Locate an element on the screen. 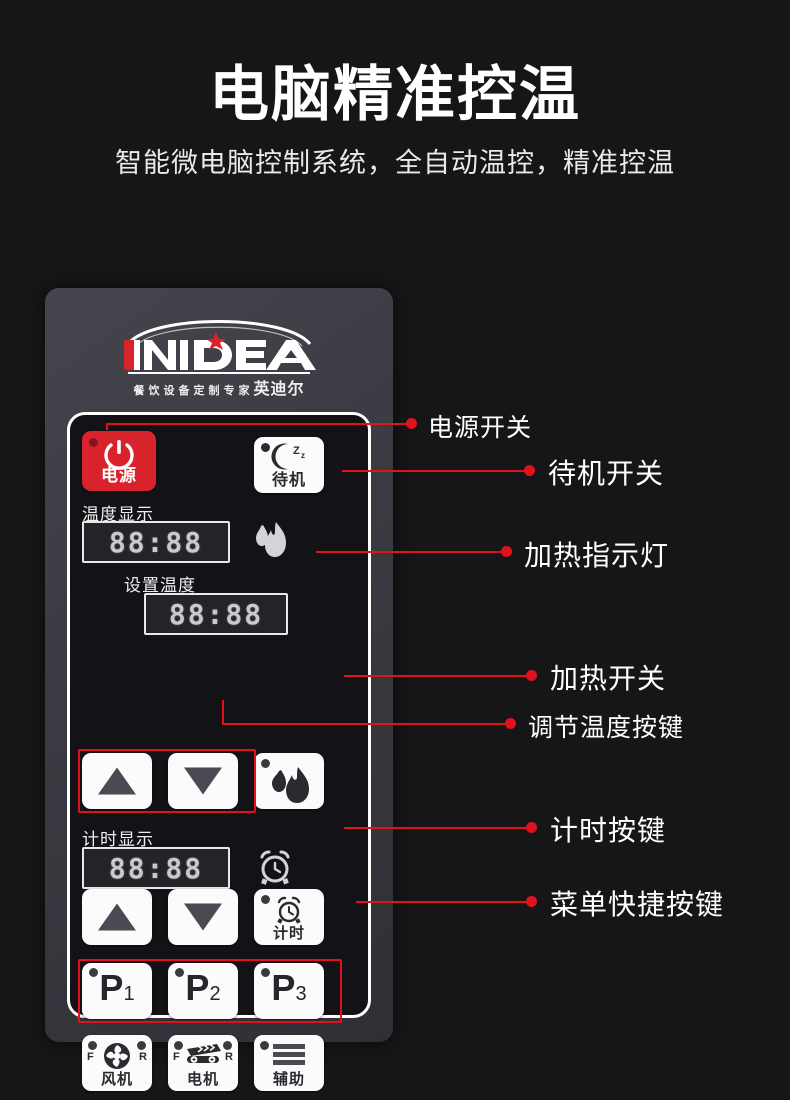 This screenshot has height=1100, width=790. callout-heat-switch-line is located at coordinates (437, 676).